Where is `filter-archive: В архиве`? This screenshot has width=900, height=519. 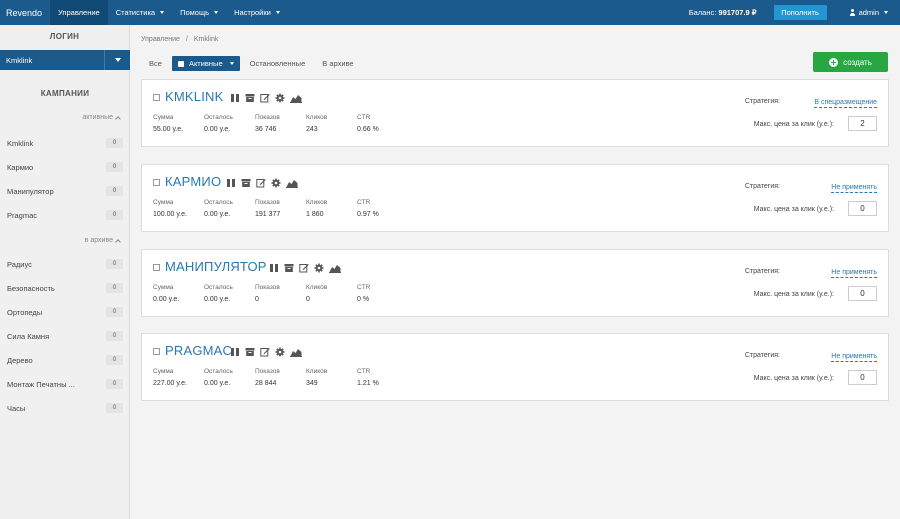
filter-archive: В архиве is located at coordinates (337, 63).